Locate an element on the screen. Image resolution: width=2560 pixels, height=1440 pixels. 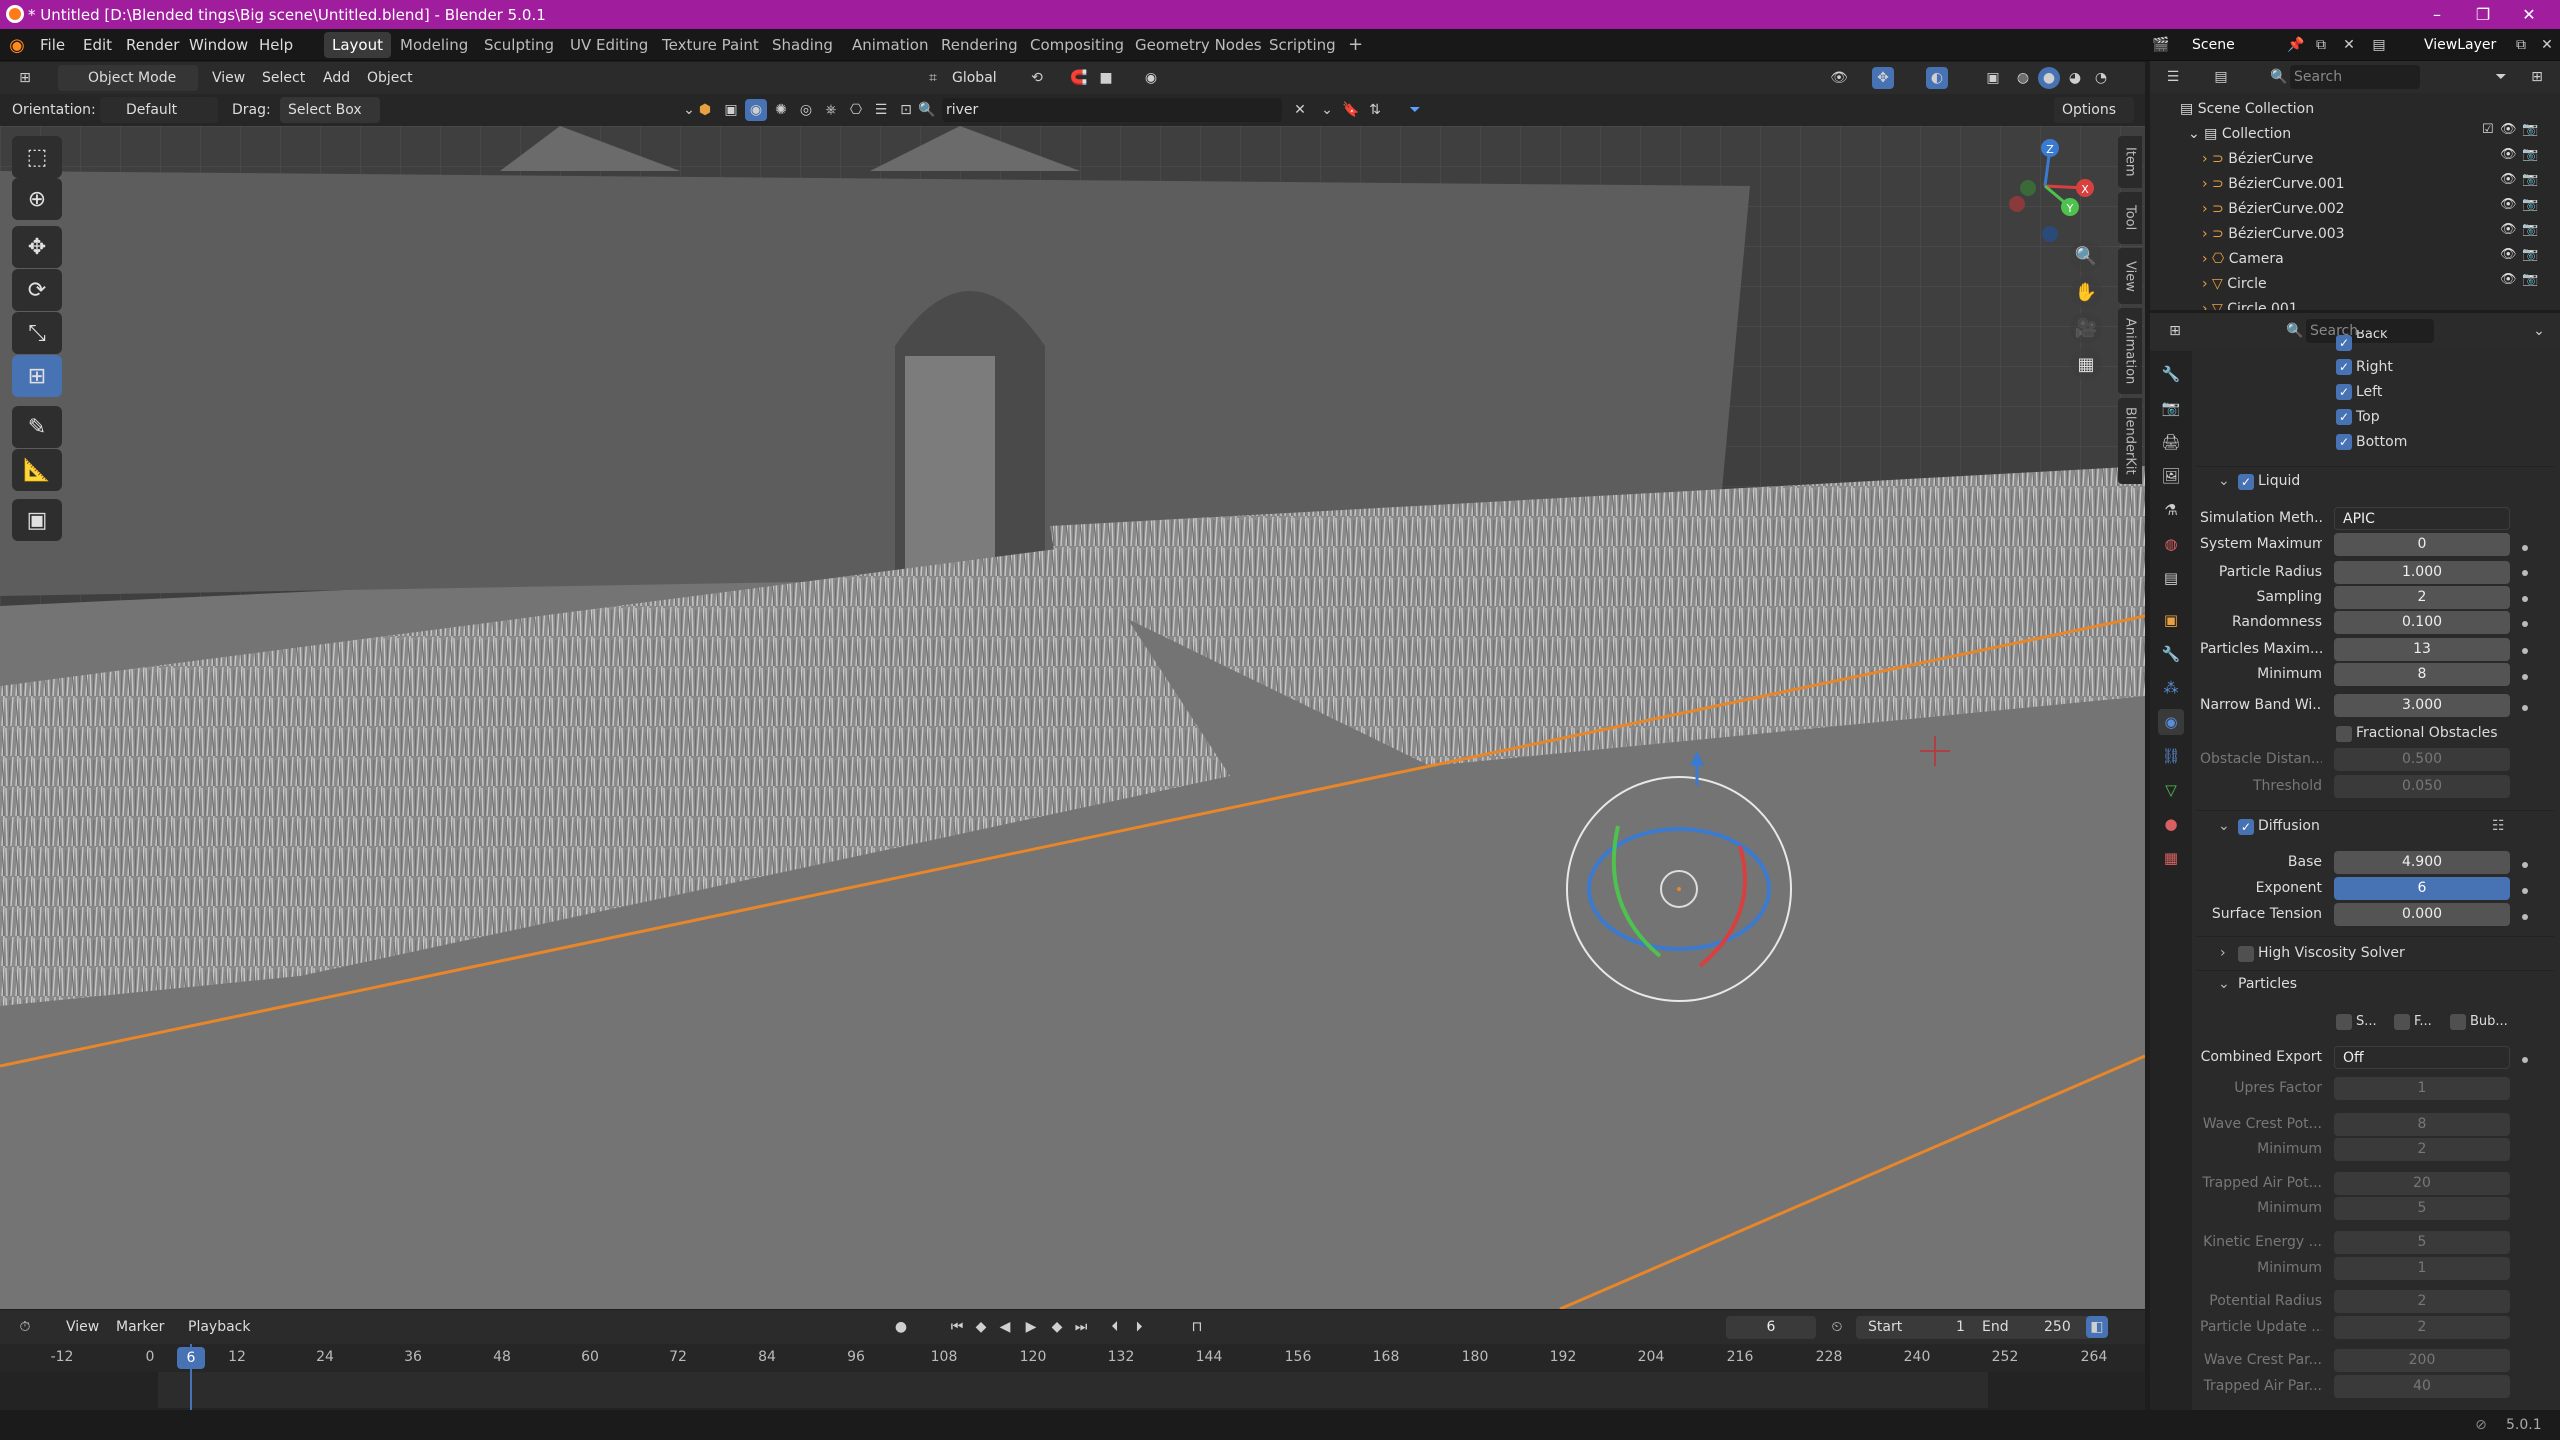
physics-tab-icon: ◉ is located at coordinates (2171, 722).